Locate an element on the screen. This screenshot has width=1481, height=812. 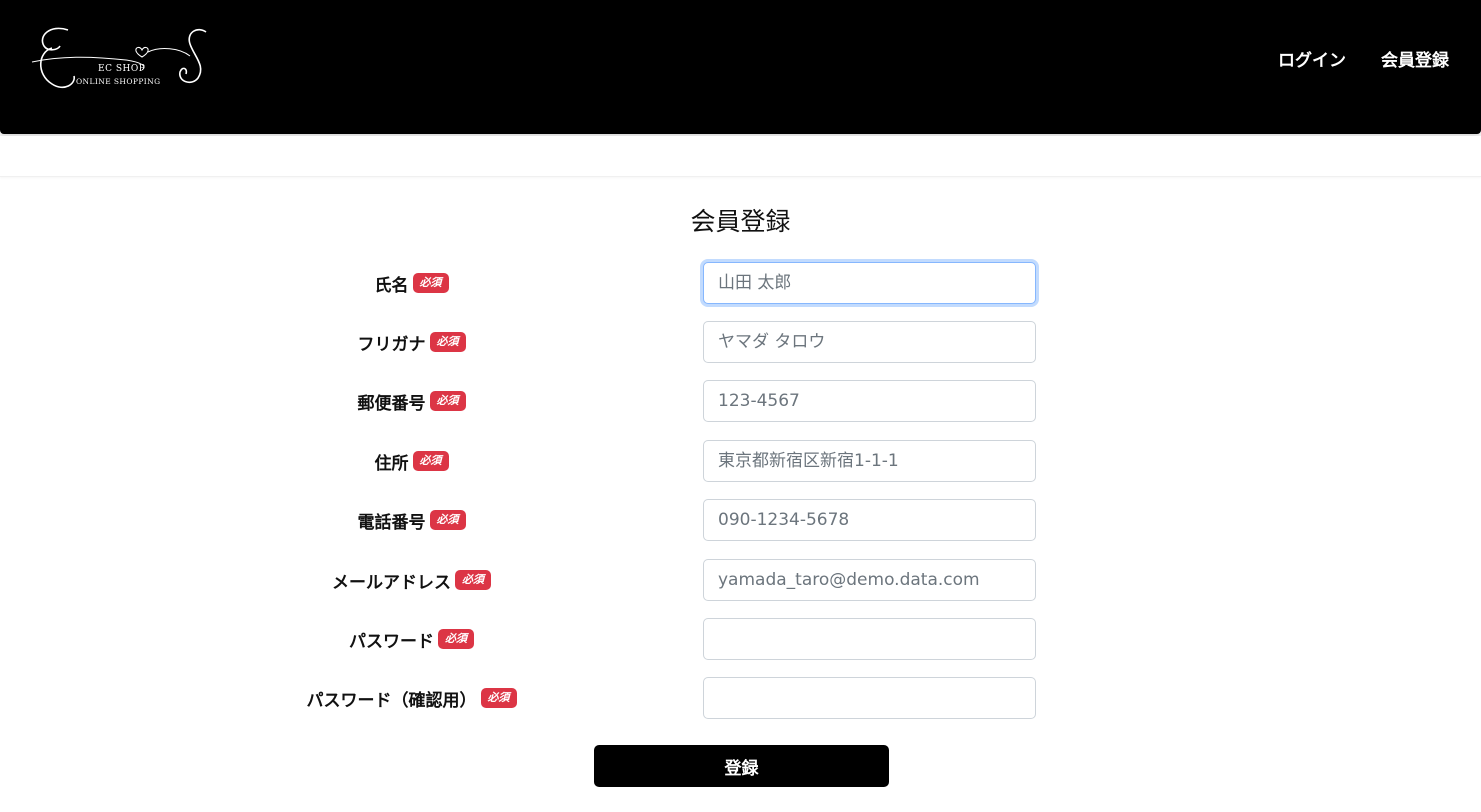
field-label-wrap: 郵便番号 必須 is located at coordinates (336, 401).